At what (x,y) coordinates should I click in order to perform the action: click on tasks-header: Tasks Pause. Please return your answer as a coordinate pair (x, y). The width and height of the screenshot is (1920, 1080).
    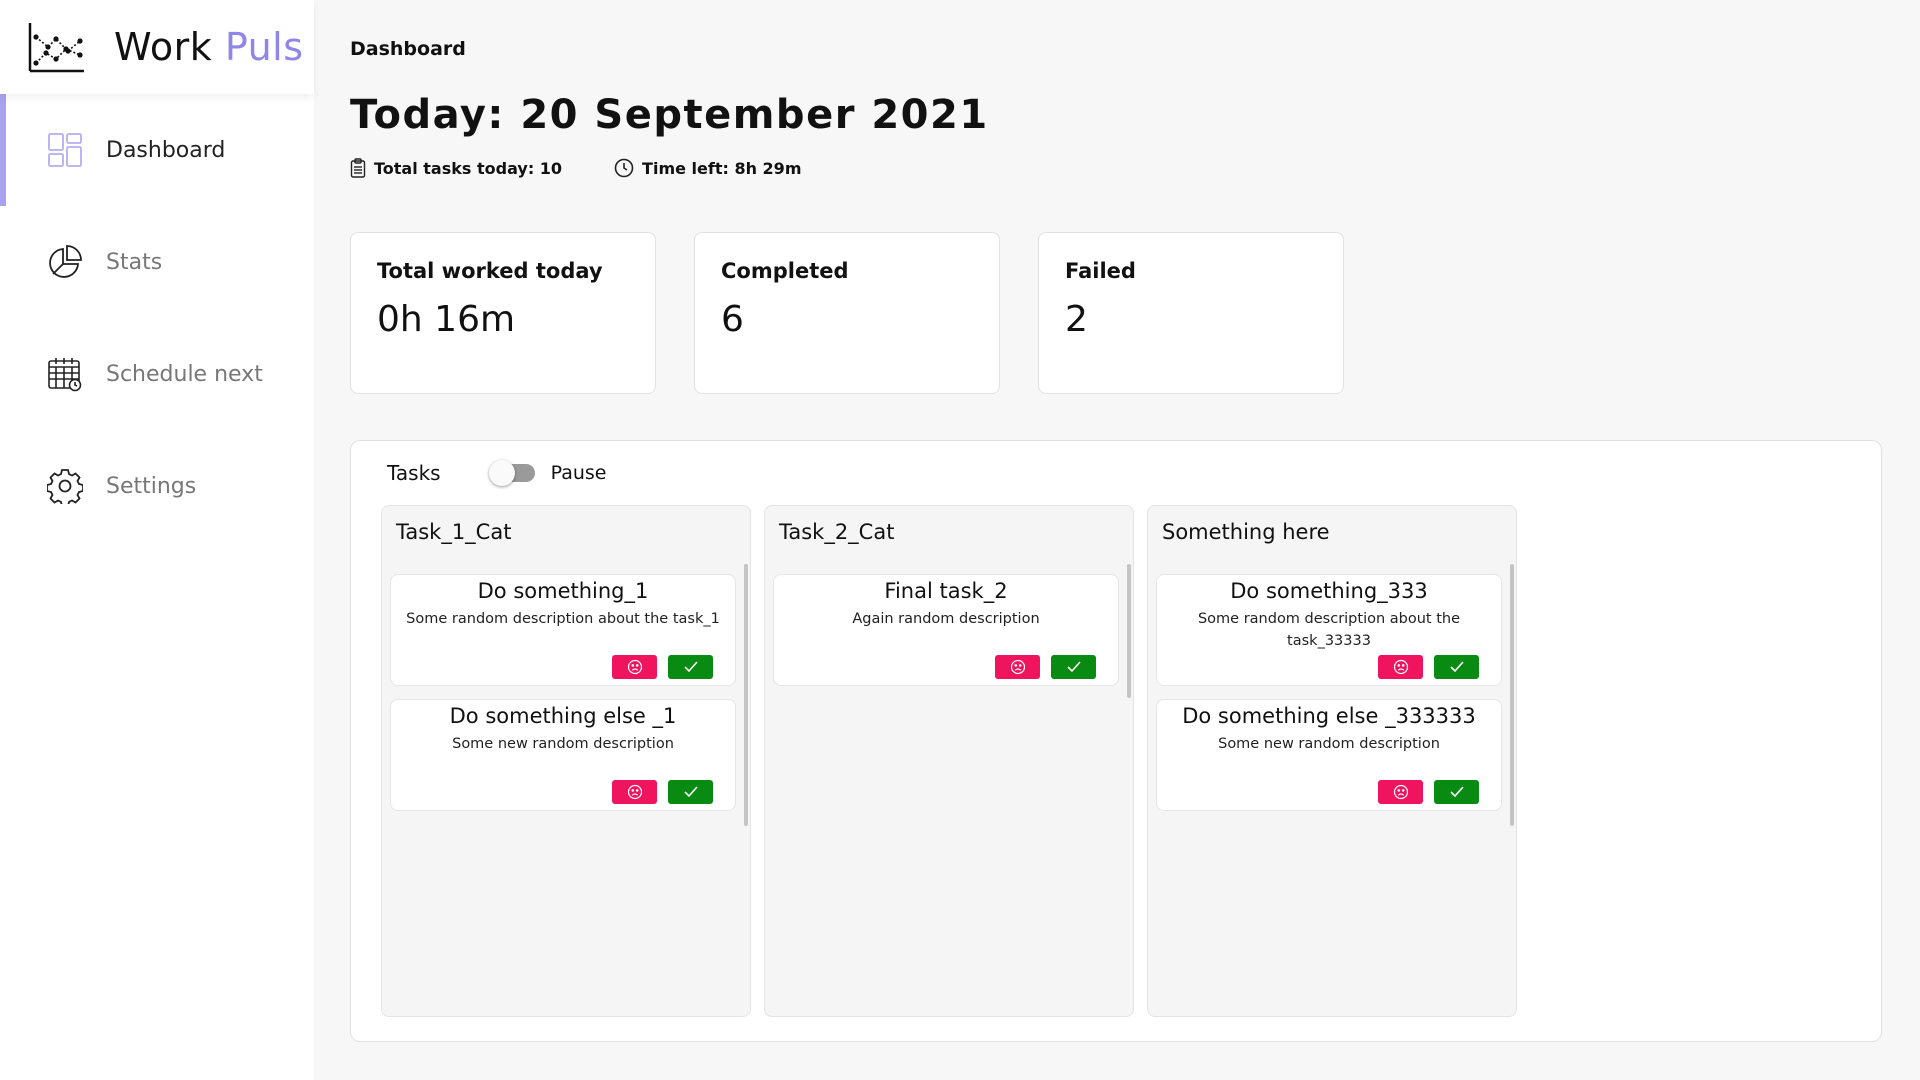
    Looking at the image, I should click on (497, 473).